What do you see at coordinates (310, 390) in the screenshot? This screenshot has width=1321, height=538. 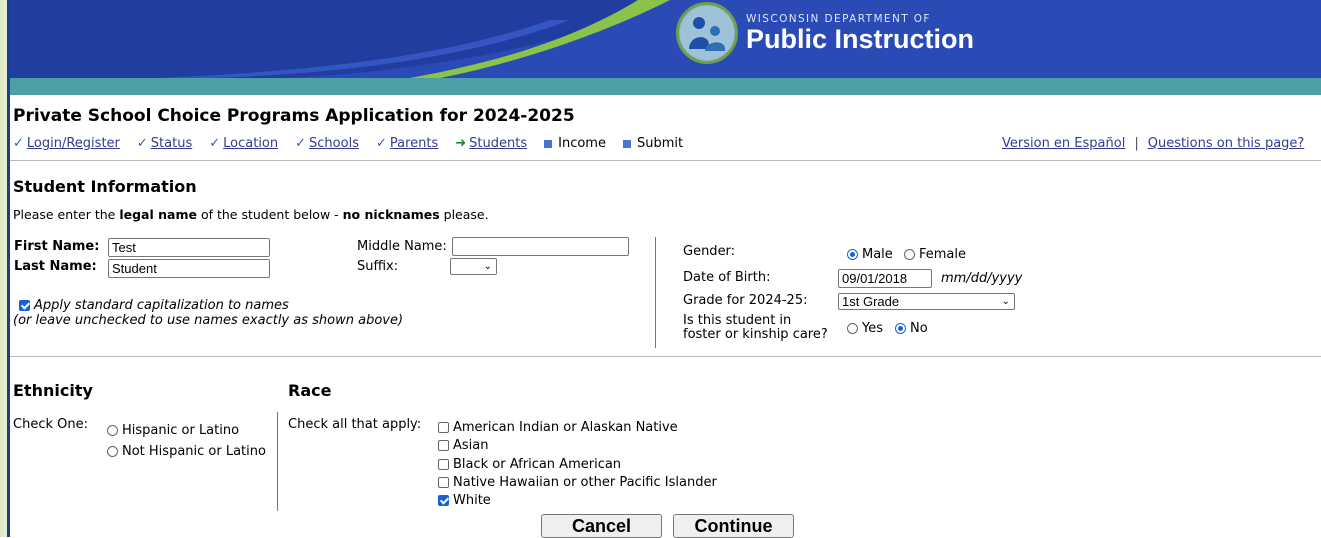 I see `race-heading: Race` at bounding box center [310, 390].